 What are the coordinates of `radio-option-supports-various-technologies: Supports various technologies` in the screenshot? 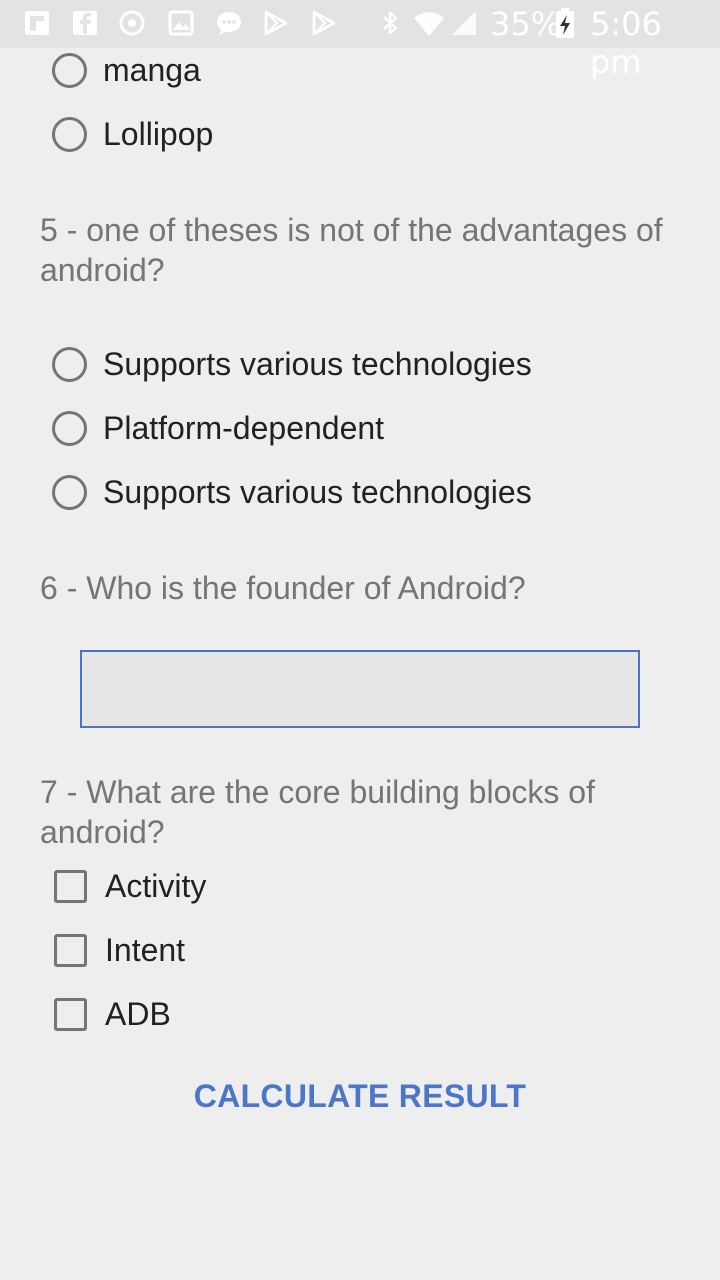 It's located at (292, 364).